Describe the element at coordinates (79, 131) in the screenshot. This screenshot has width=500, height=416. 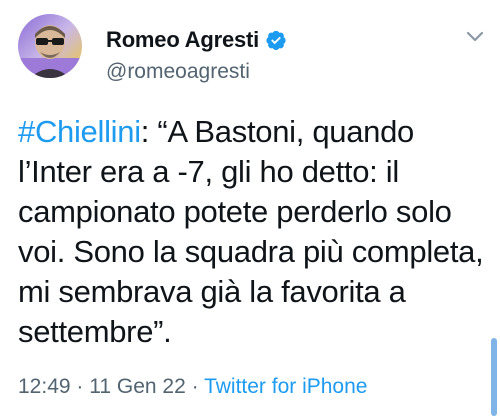
I see `hashtag-link: #Chiellini` at that location.